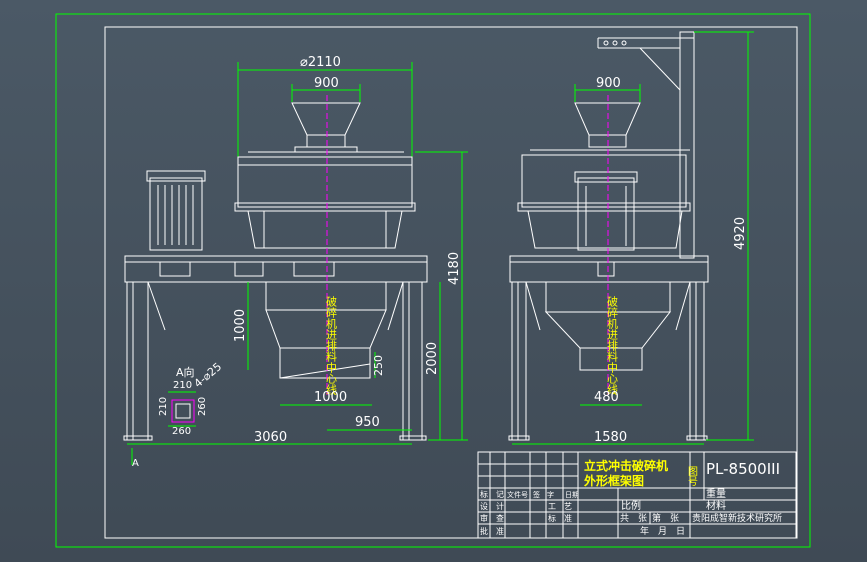 Image resolution: width=867 pixels, height=562 pixels. What do you see at coordinates (740, 233) in the screenshot?
I see `dim-r-h-total: 4920` at bounding box center [740, 233].